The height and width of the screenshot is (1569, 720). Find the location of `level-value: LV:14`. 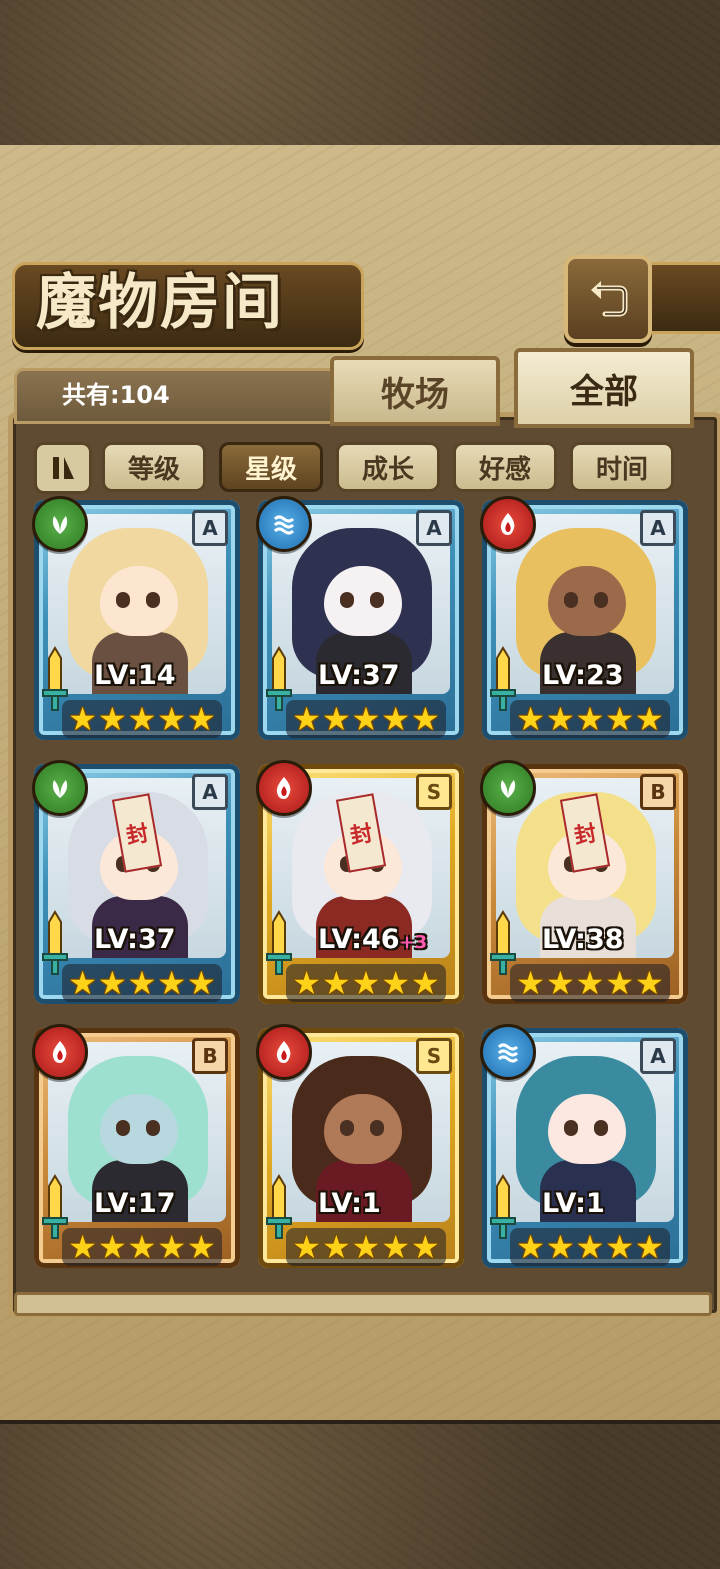

level-value: LV:14 is located at coordinates (135, 675).